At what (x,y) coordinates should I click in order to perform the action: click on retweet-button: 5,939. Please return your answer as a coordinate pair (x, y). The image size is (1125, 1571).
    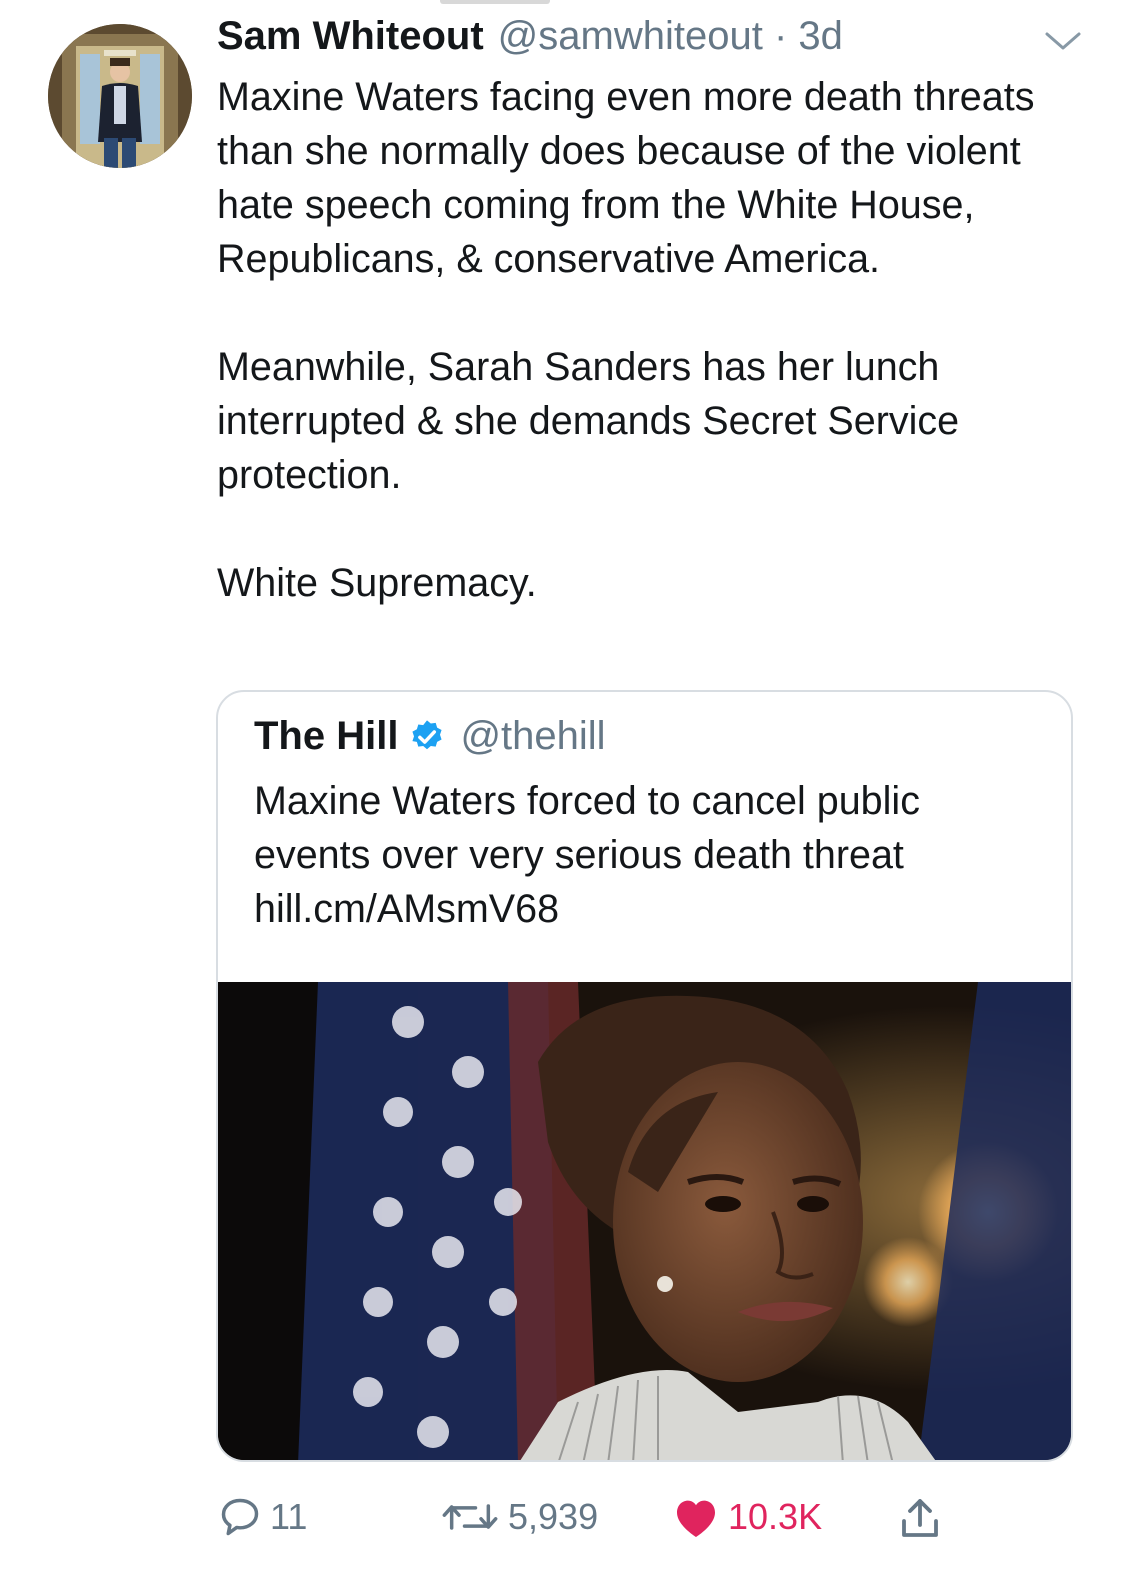
    Looking at the image, I should click on (519, 1517).